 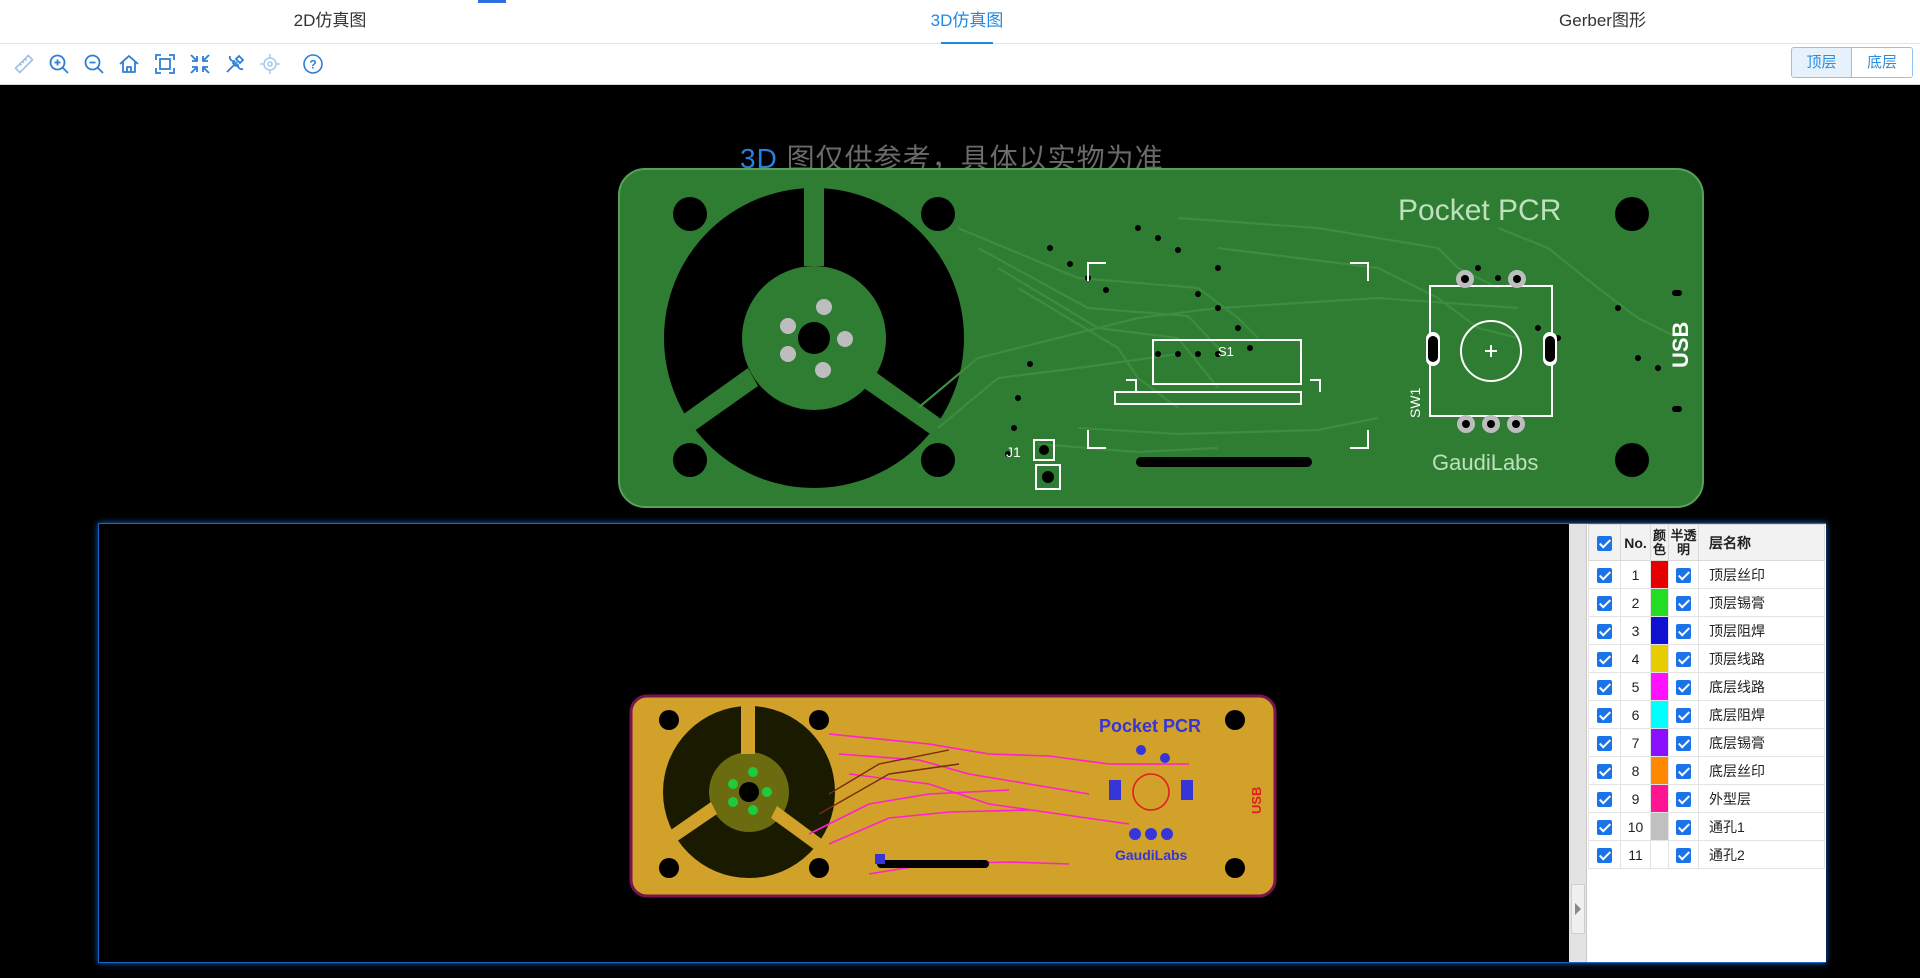 I want to click on layer-row: 7 底层锡膏, so click(x=1706, y=742).